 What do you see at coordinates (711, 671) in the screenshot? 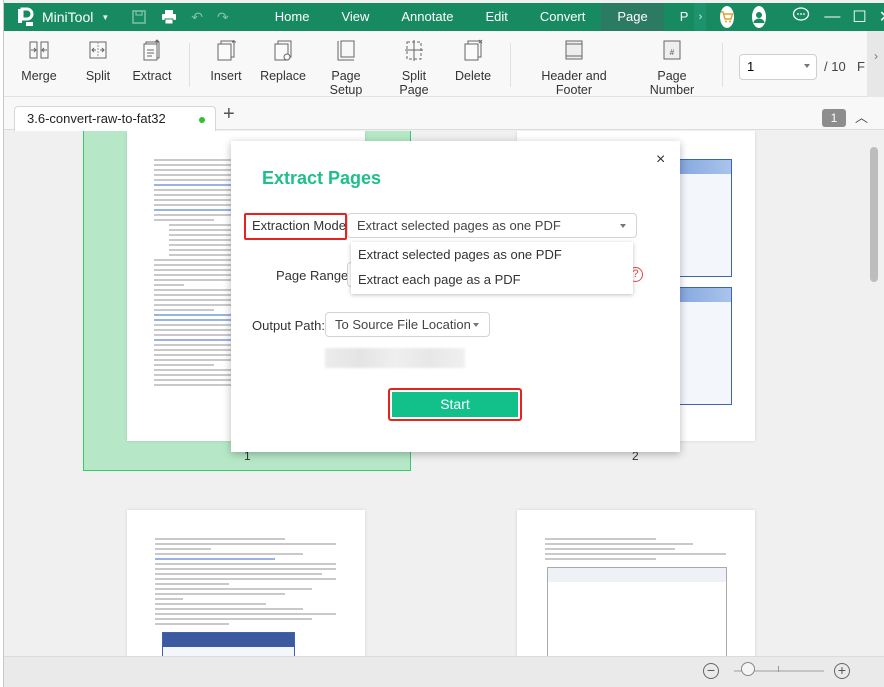
I see `zoom-out-icon: −` at bounding box center [711, 671].